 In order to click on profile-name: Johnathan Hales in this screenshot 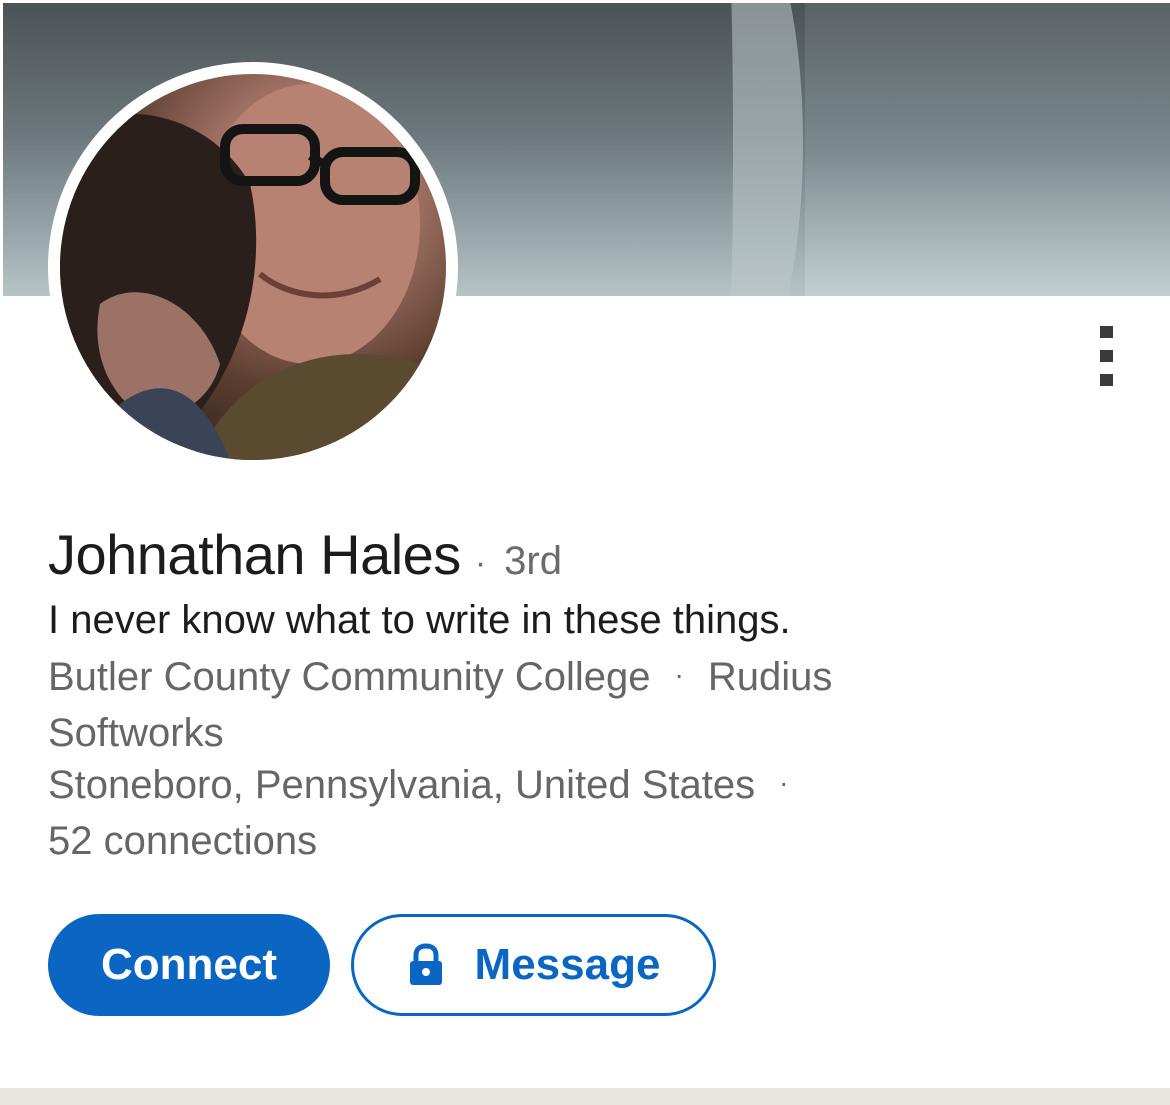, I will do `click(254, 554)`.